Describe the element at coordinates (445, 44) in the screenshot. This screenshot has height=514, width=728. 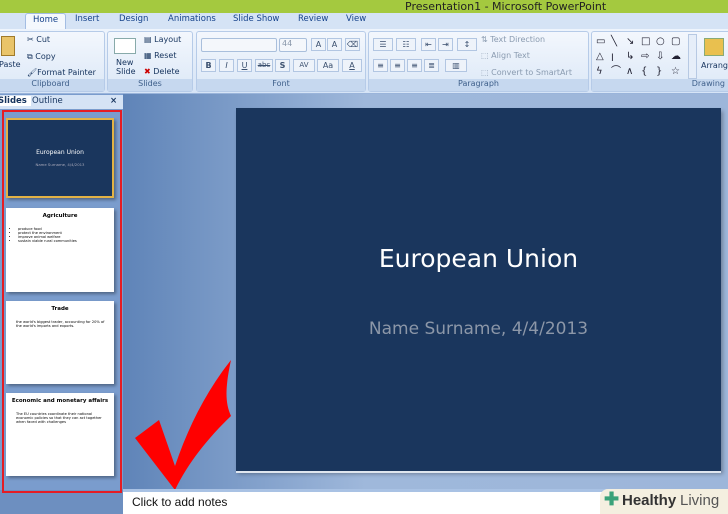
I see `increase-indent-button: ⇥` at that location.